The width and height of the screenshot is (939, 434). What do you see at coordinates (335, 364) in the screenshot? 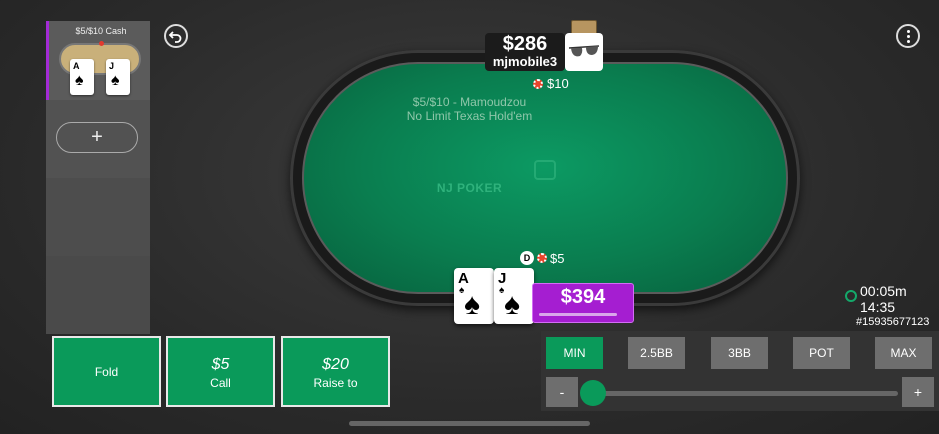
I see `raise-amount: $20` at bounding box center [335, 364].